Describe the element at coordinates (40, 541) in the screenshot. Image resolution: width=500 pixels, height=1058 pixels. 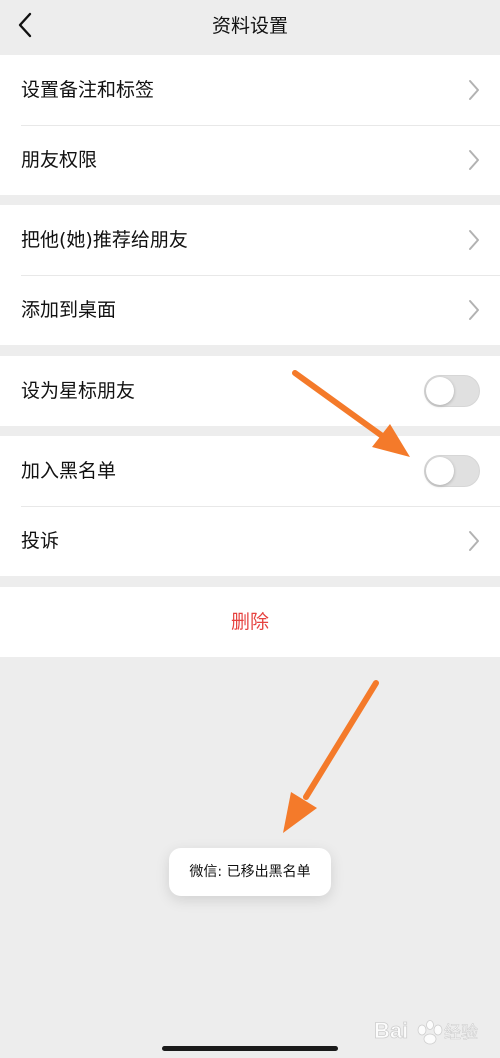
I see `complain-label: 投诉` at that location.